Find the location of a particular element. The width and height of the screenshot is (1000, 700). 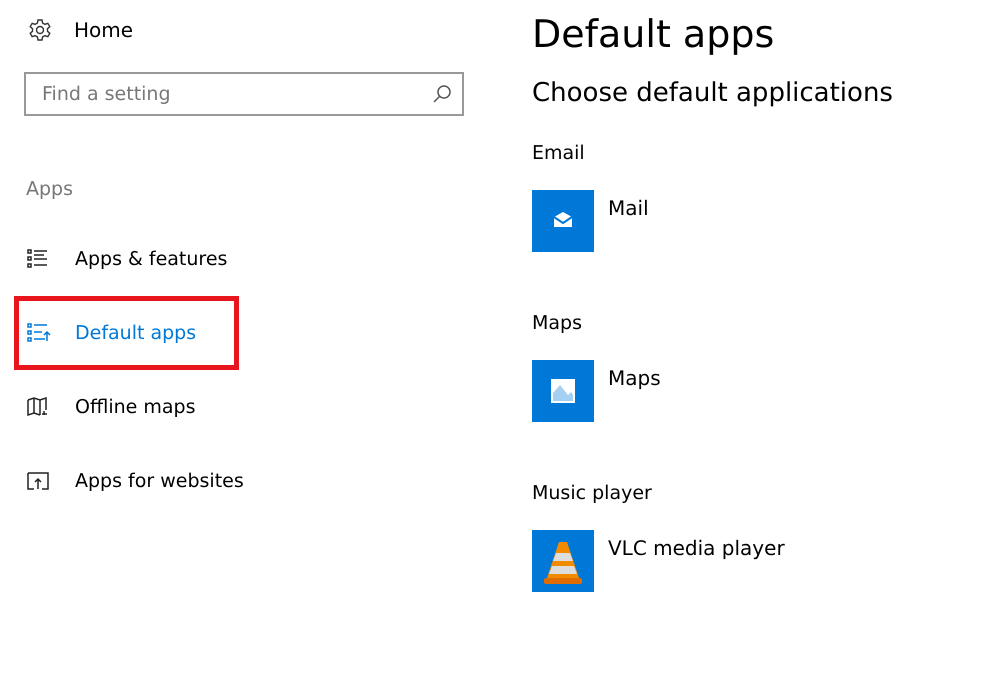

nav-item: Offline maps is located at coordinates (126, 407).